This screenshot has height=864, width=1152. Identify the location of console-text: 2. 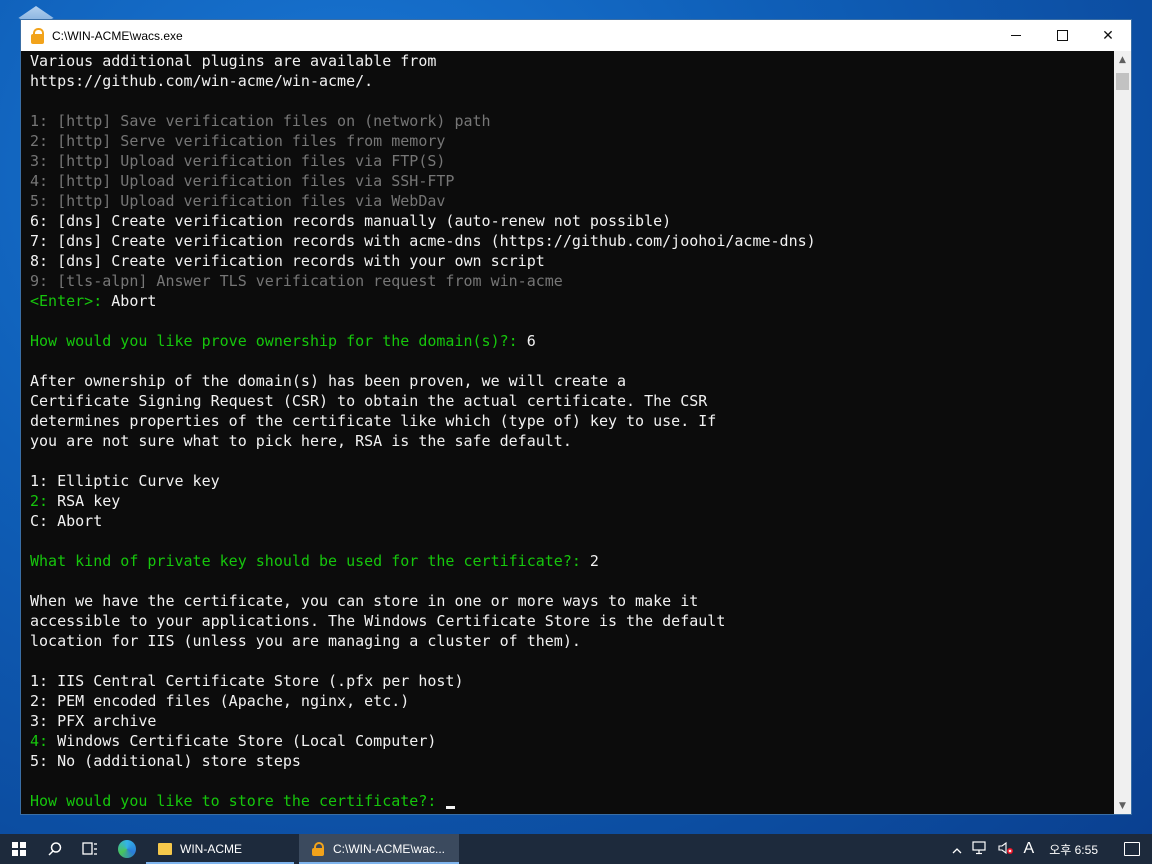
(594, 561).